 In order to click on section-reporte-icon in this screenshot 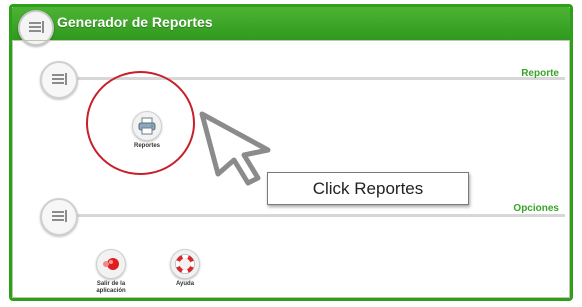, I will do `click(59, 80)`.